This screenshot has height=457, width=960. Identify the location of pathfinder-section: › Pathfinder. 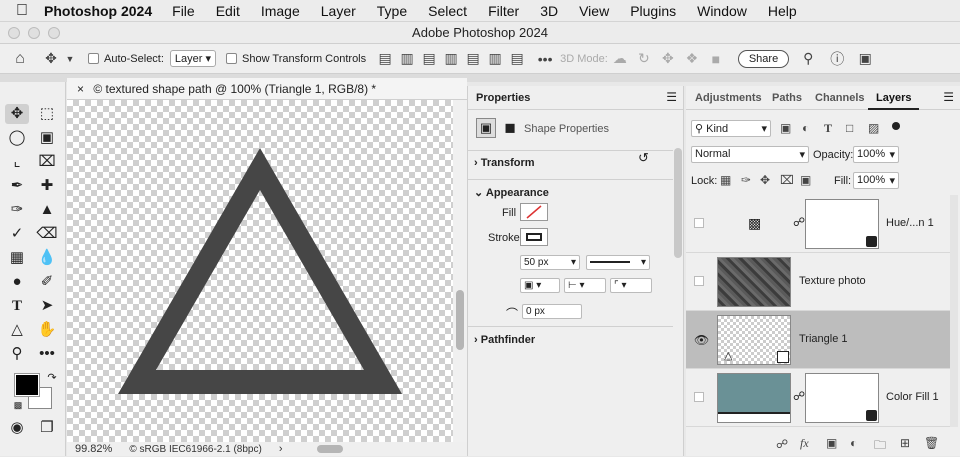
(570, 336).